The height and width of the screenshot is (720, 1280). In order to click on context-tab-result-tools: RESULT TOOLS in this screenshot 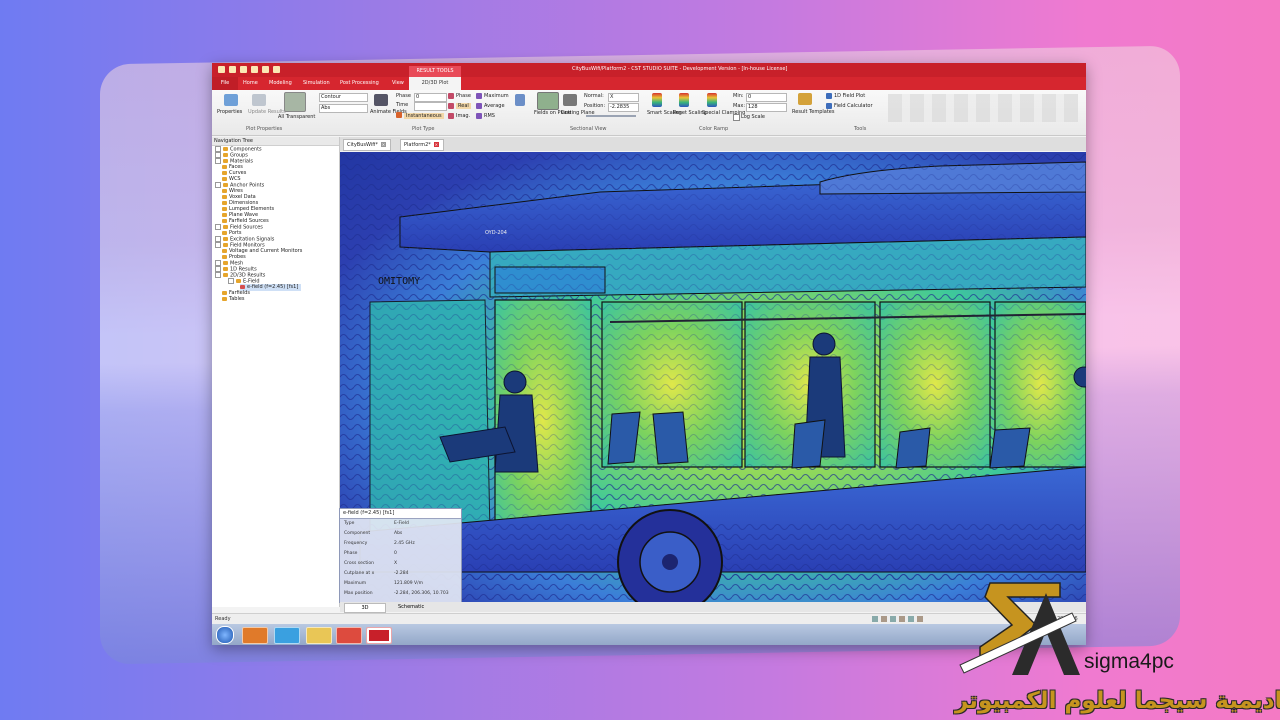, I will do `click(435, 71)`.